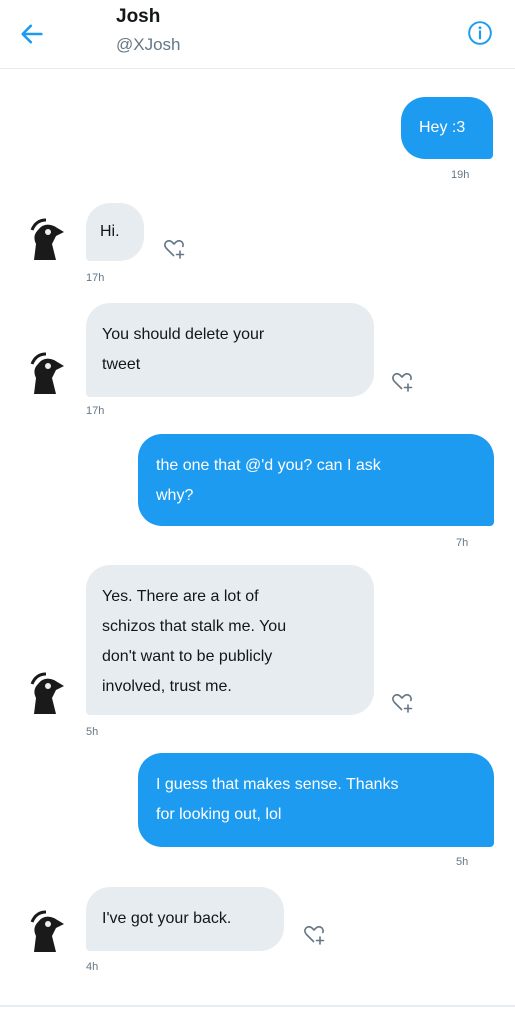 The height and width of the screenshot is (1013, 515). Describe the element at coordinates (219, 814) in the screenshot. I see `message-line: for looking out, lol` at that location.